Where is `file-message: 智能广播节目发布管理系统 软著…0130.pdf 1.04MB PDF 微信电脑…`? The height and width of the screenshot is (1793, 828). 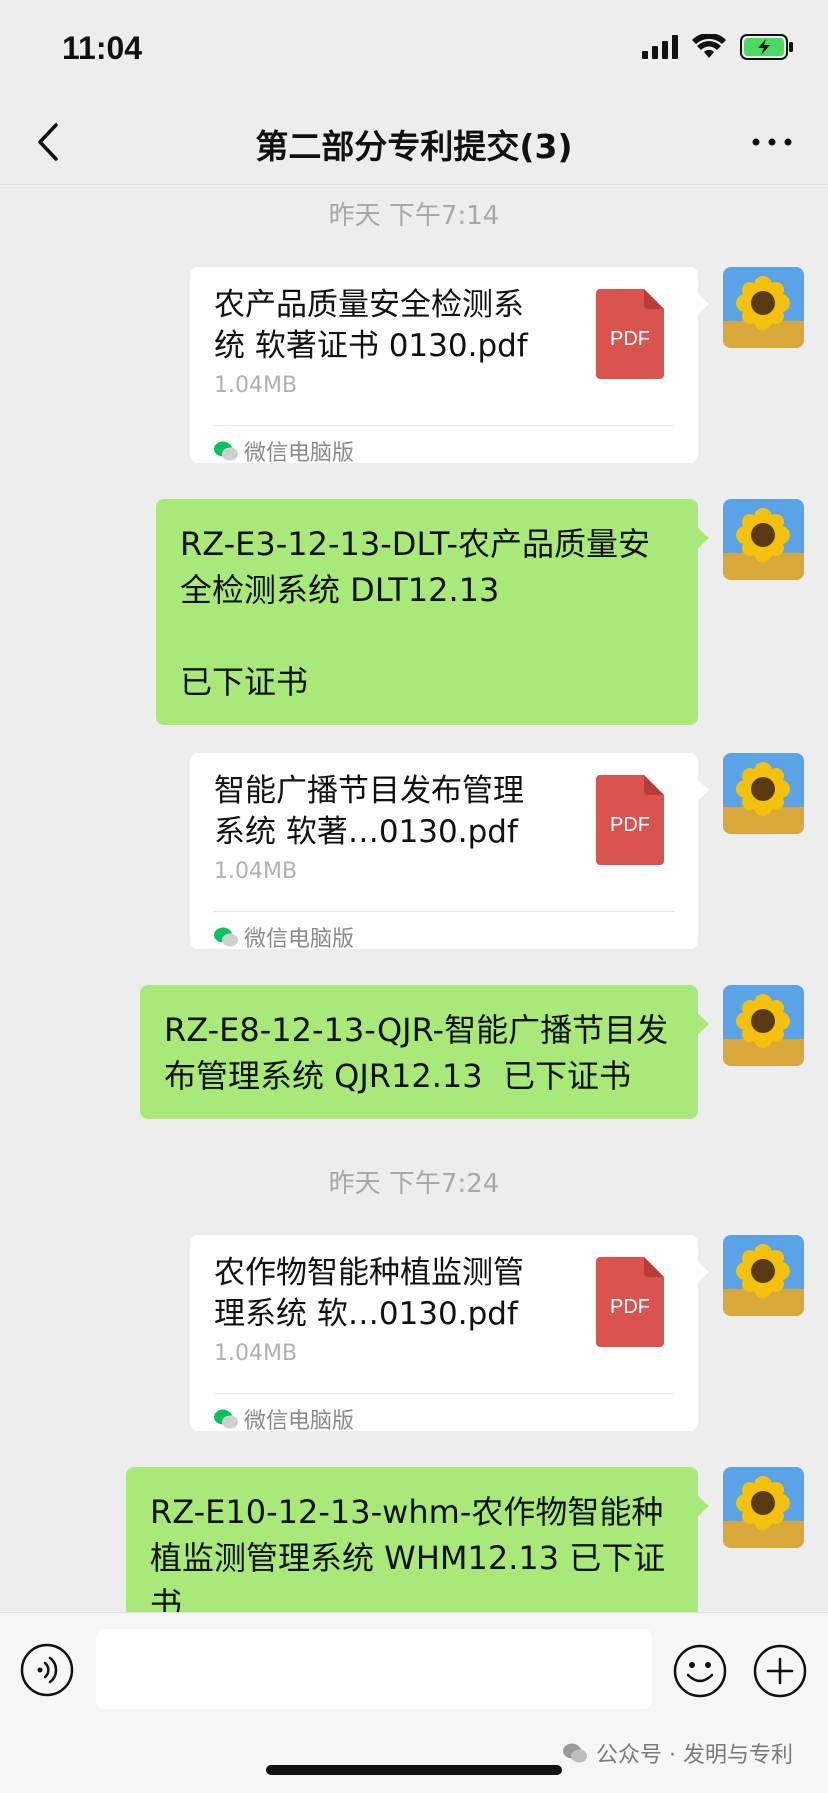
file-message: 智能广播节目发布管理系统 软著…0130.pdf 1.04MB PDF 微信电脑… is located at coordinates (449, 852).